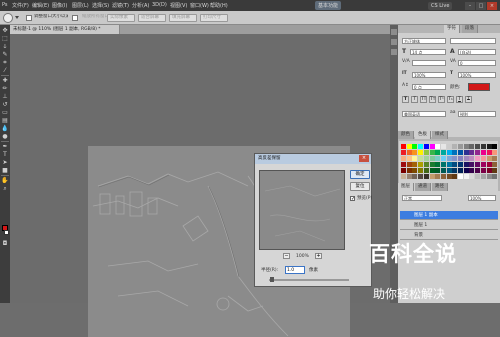 The height and width of the screenshot is (337, 500). I want to click on zoom-all-checkbox, so click(75, 18).